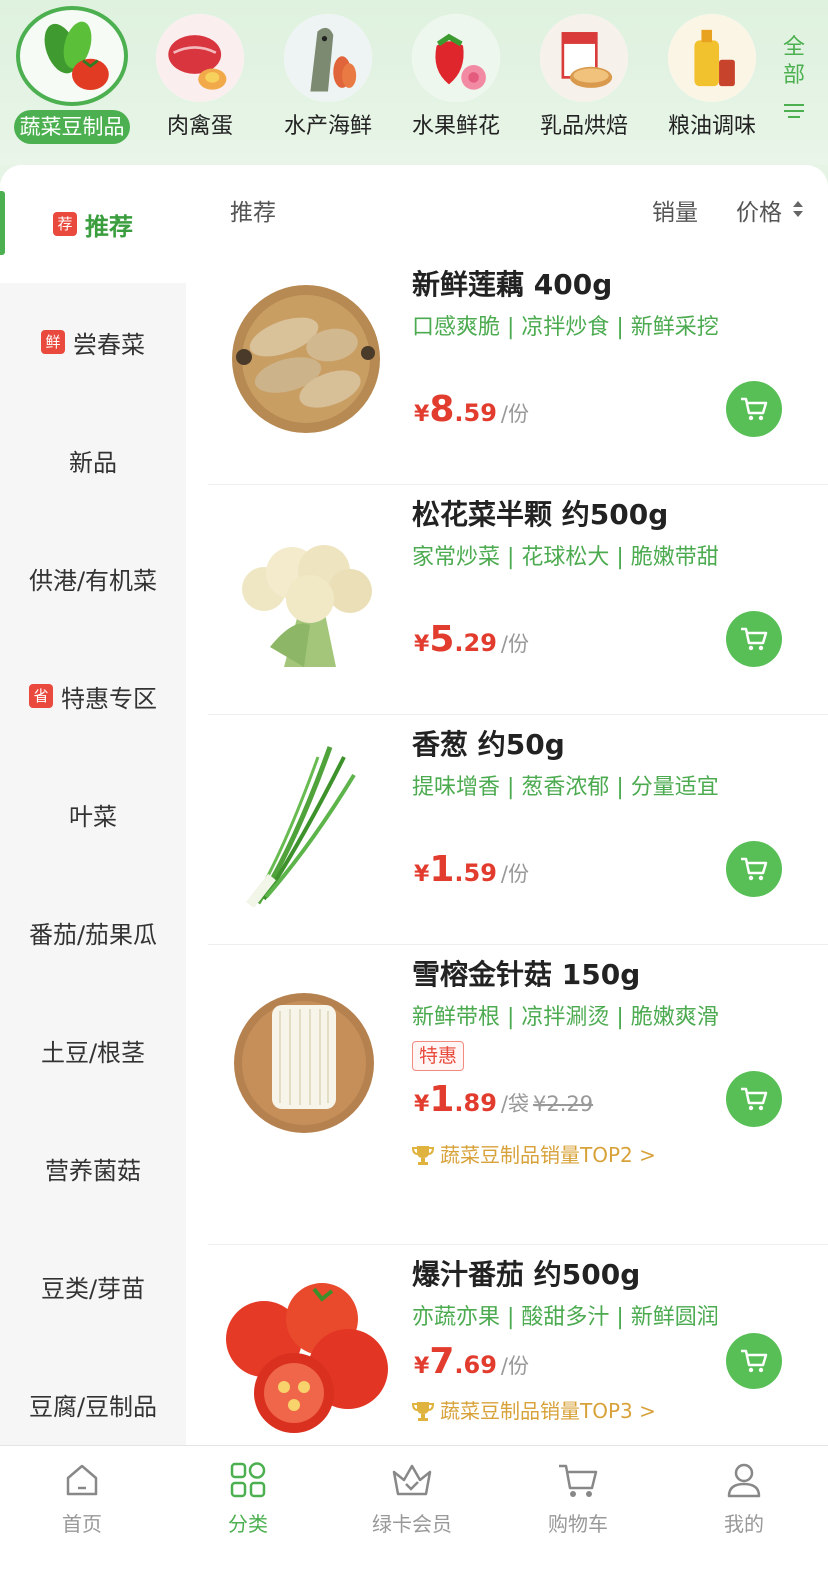 The width and height of the screenshot is (828, 1570). What do you see at coordinates (471, 639) in the screenshot?
I see `product-price: ¥5.29/份` at bounding box center [471, 639].